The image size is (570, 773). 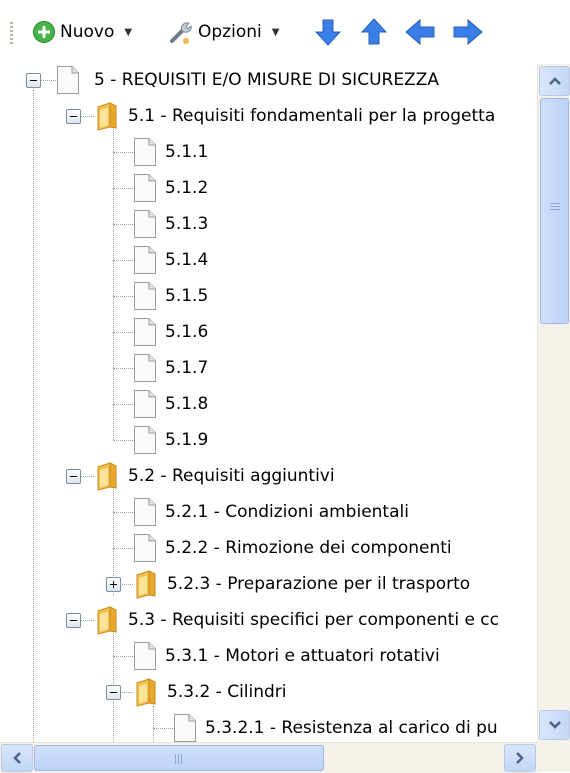 What do you see at coordinates (247, 81) in the screenshot?
I see `tree-node-root: 5 - REQUISITI E/O MISURE DI SICUREZZA` at bounding box center [247, 81].